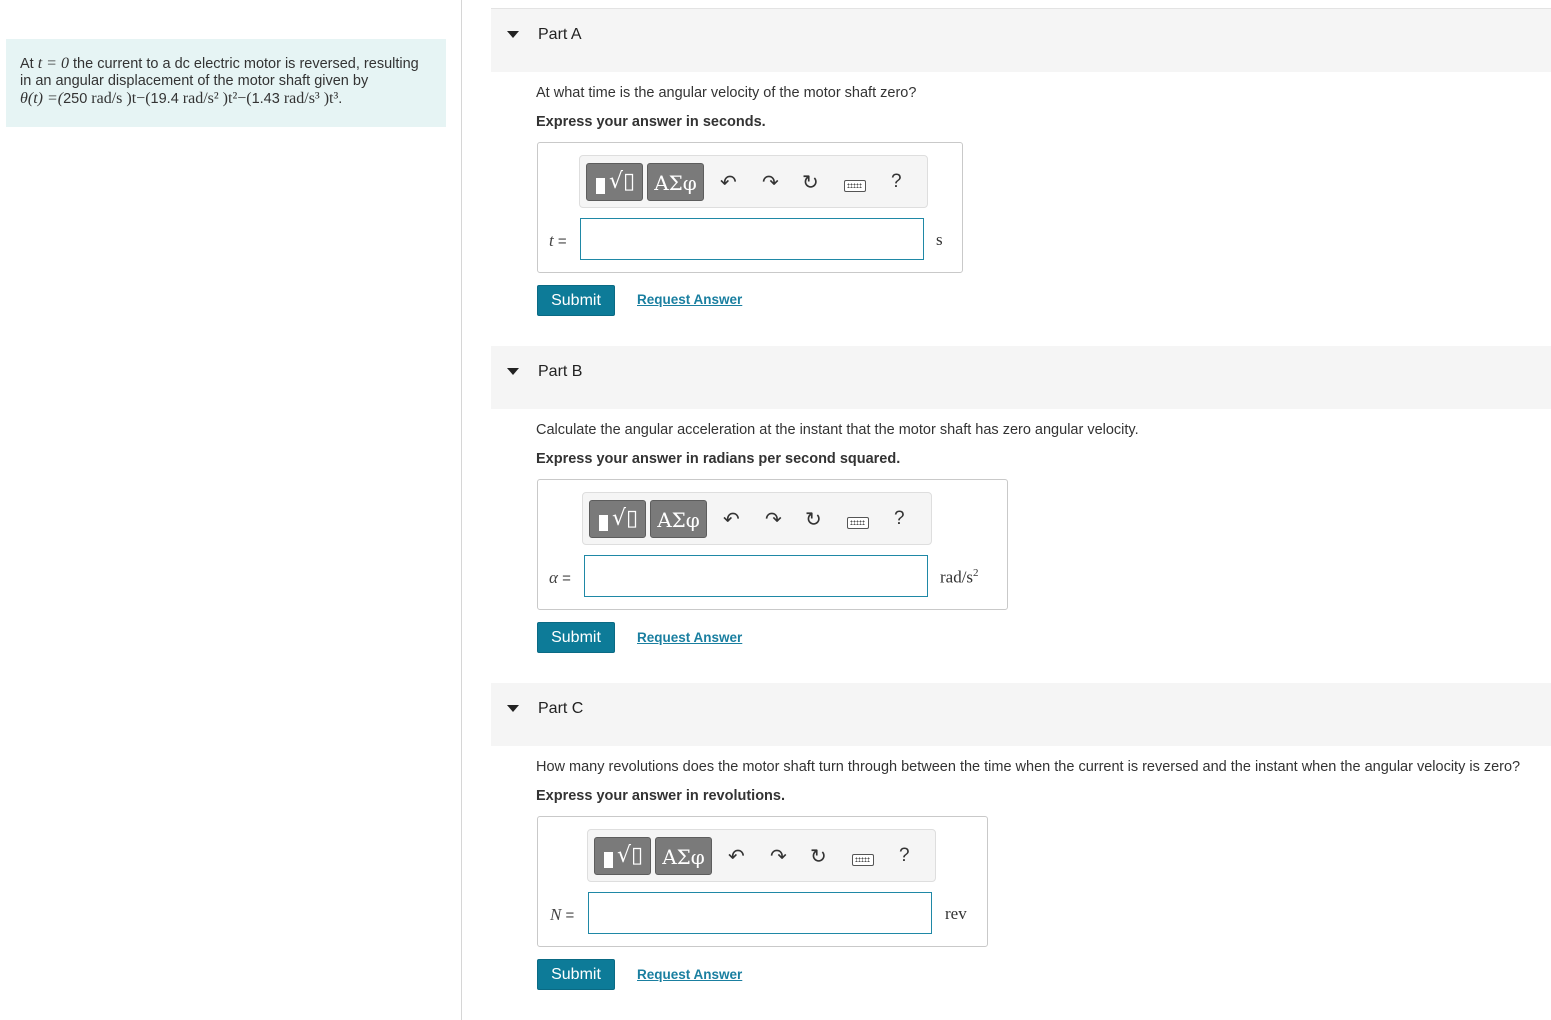 This screenshot has width=1551, height=1020. What do you see at coordinates (1021, 40) in the screenshot?
I see `part-a-header: Part A` at bounding box center [1021, 40].